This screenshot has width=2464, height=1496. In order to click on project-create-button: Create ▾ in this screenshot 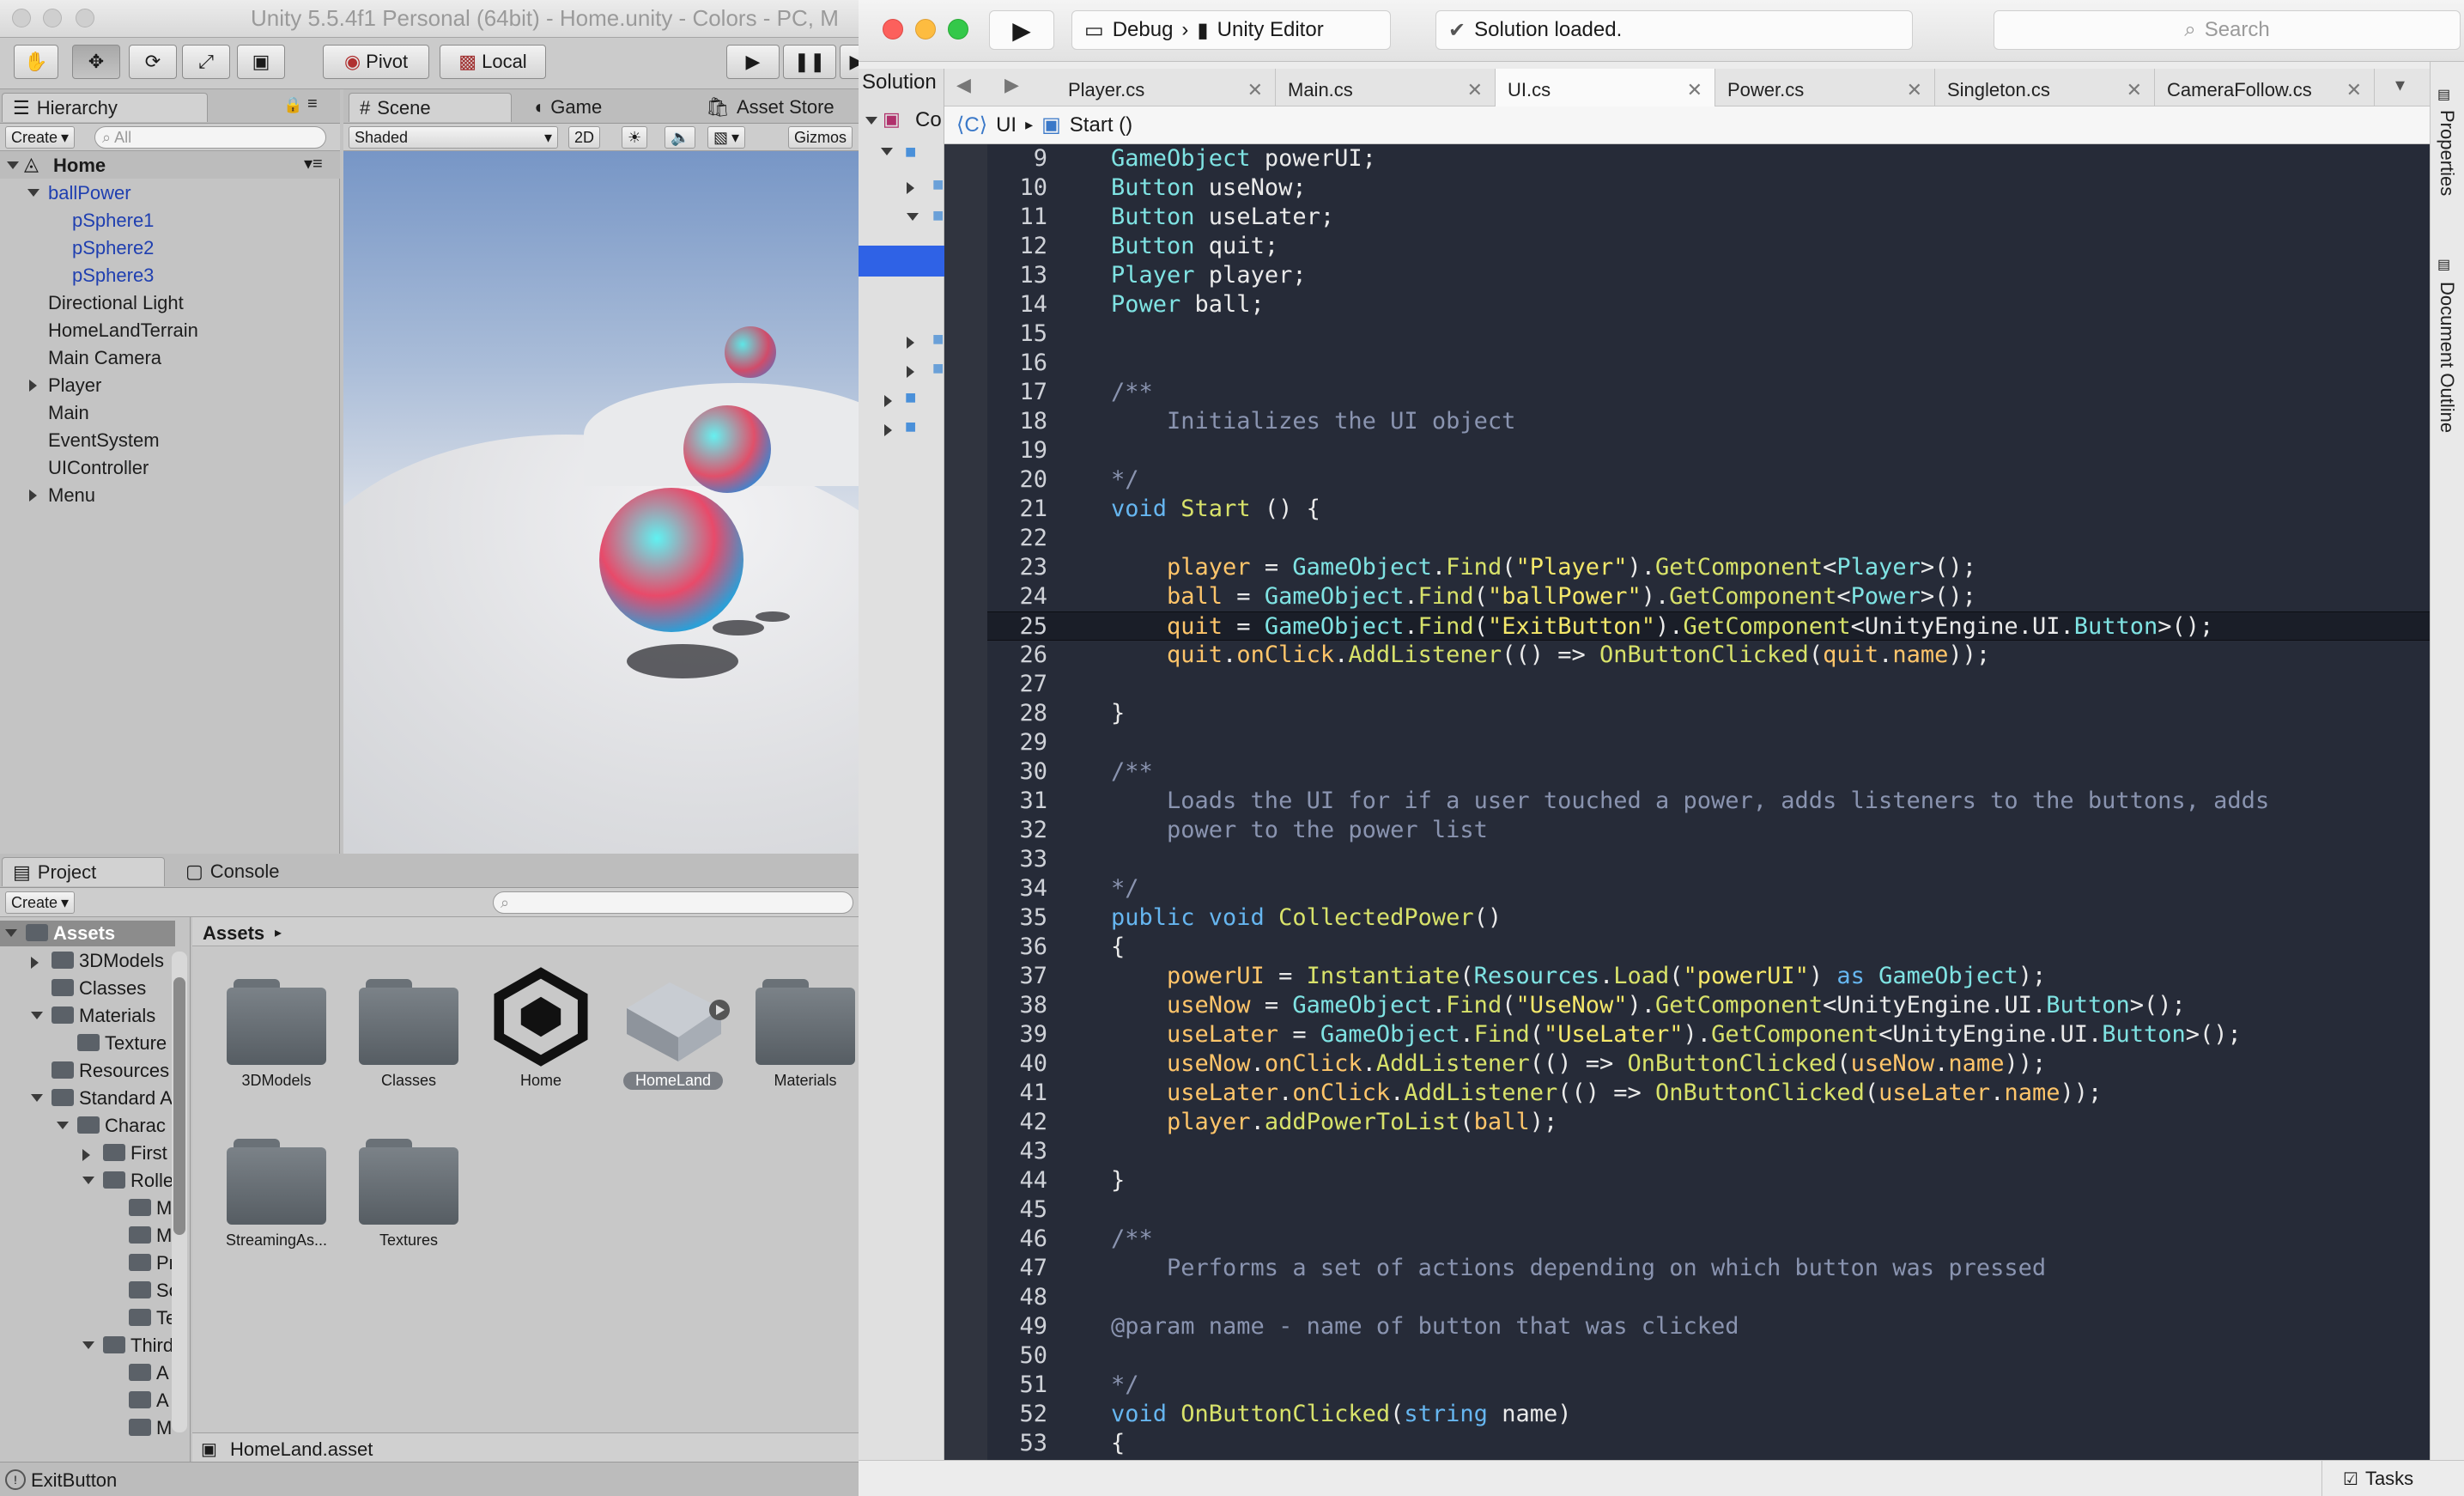, I will do `click(40, 903)`.